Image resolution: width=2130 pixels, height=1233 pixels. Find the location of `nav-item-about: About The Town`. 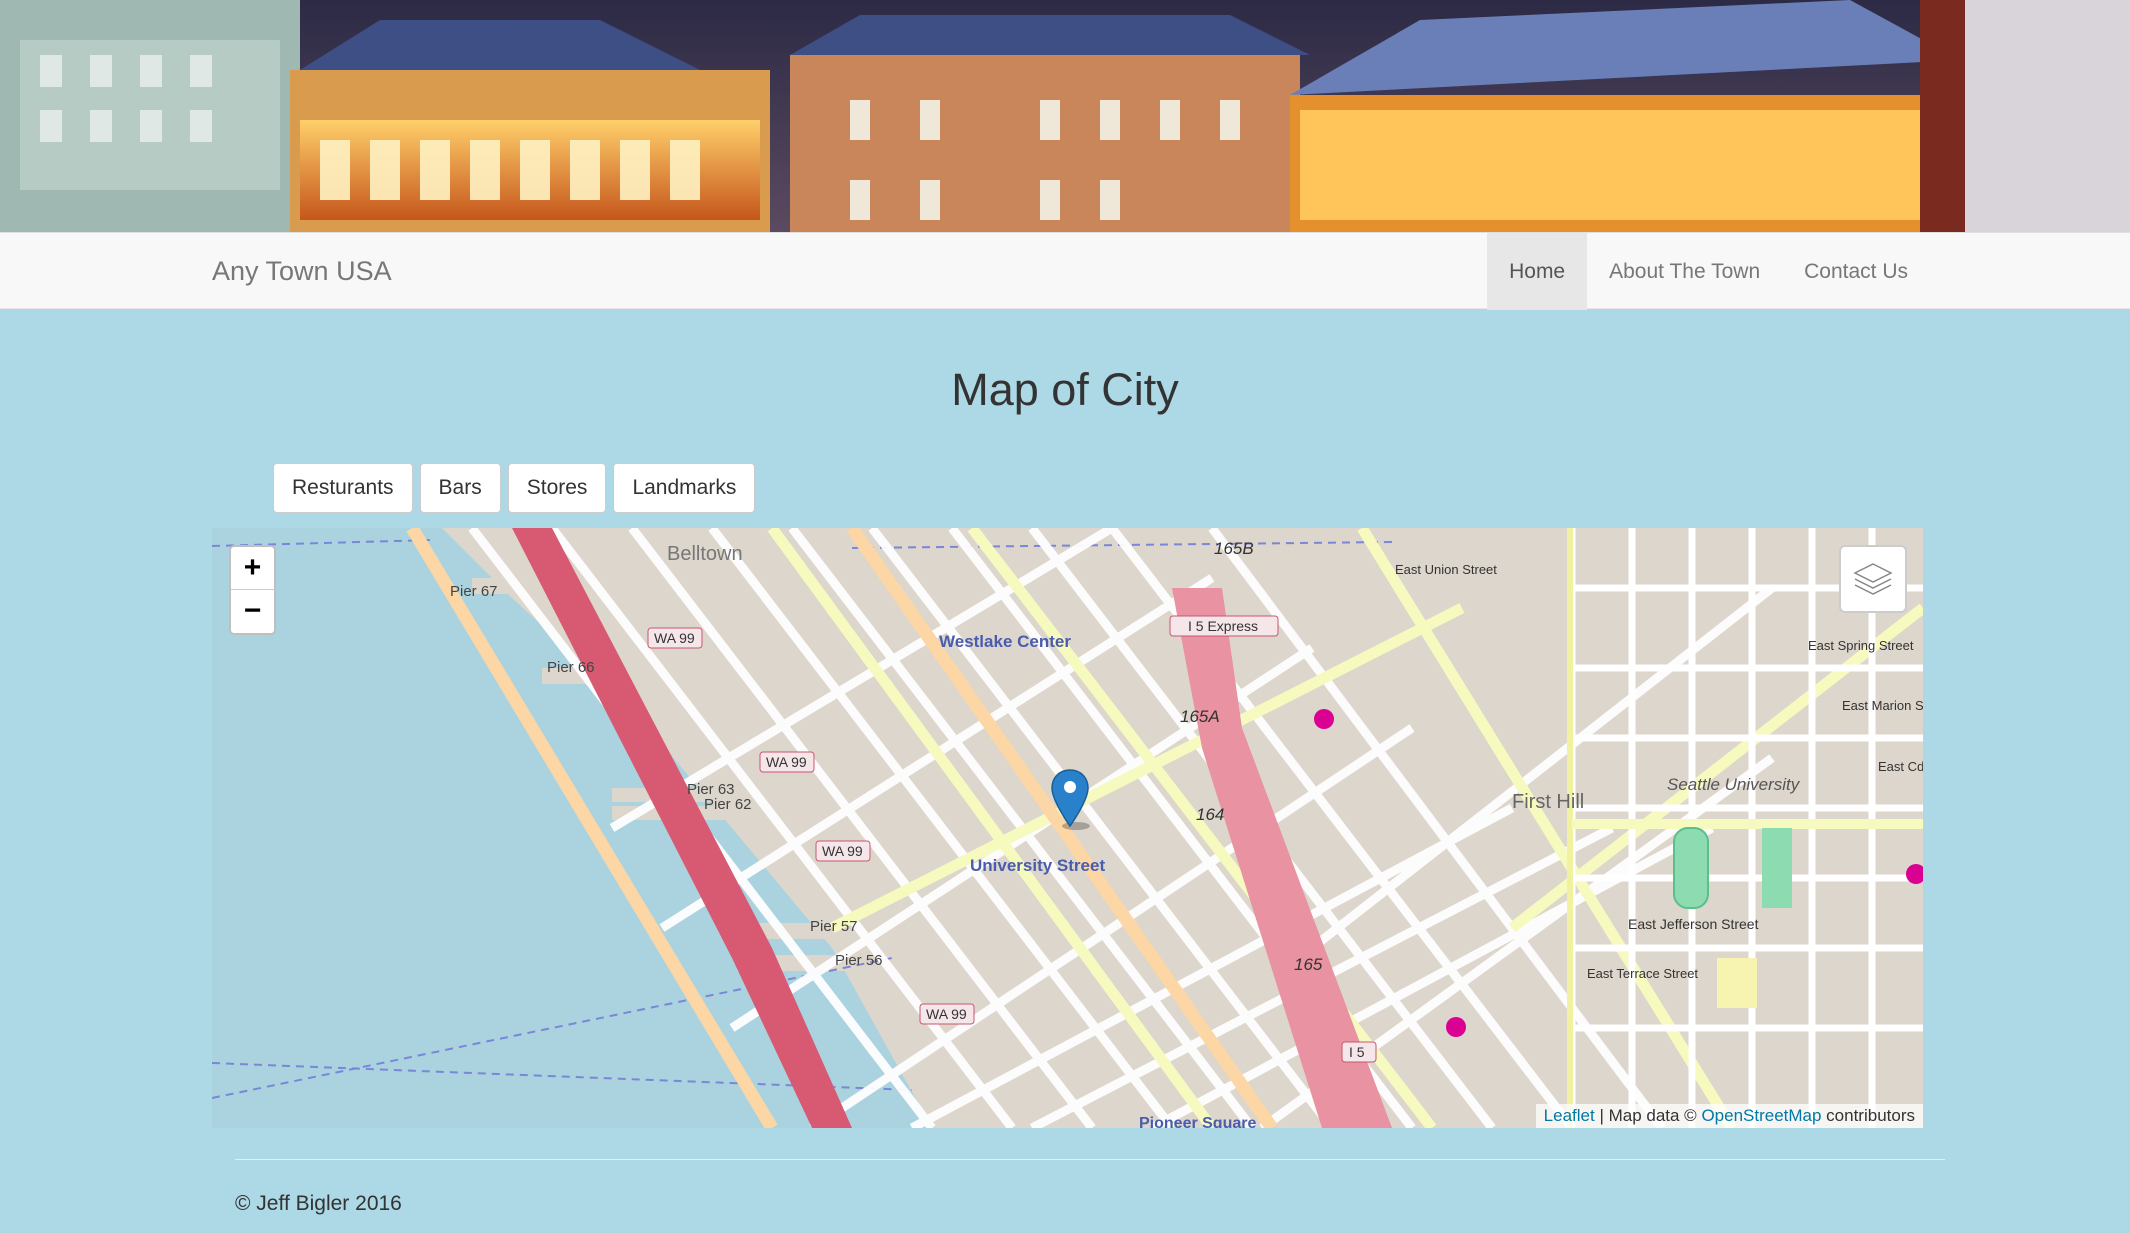

nav-item-about: About The Town is located at coordinates (1684, 271).